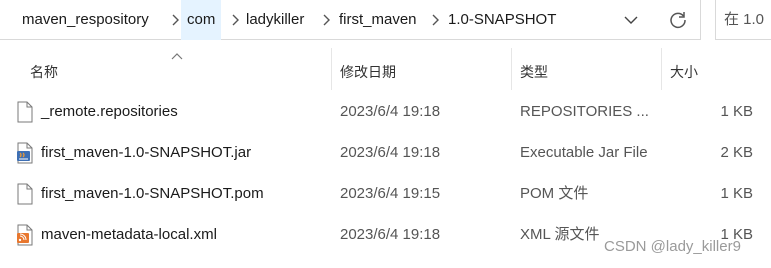 The height and width of the screenshot is (268, 771). What do you see at coordinates (152, 193) in the screenshot?
I see `file-name: first_maven-1.0-SNAPSHOT.pom` at bounding box center [152, 193].